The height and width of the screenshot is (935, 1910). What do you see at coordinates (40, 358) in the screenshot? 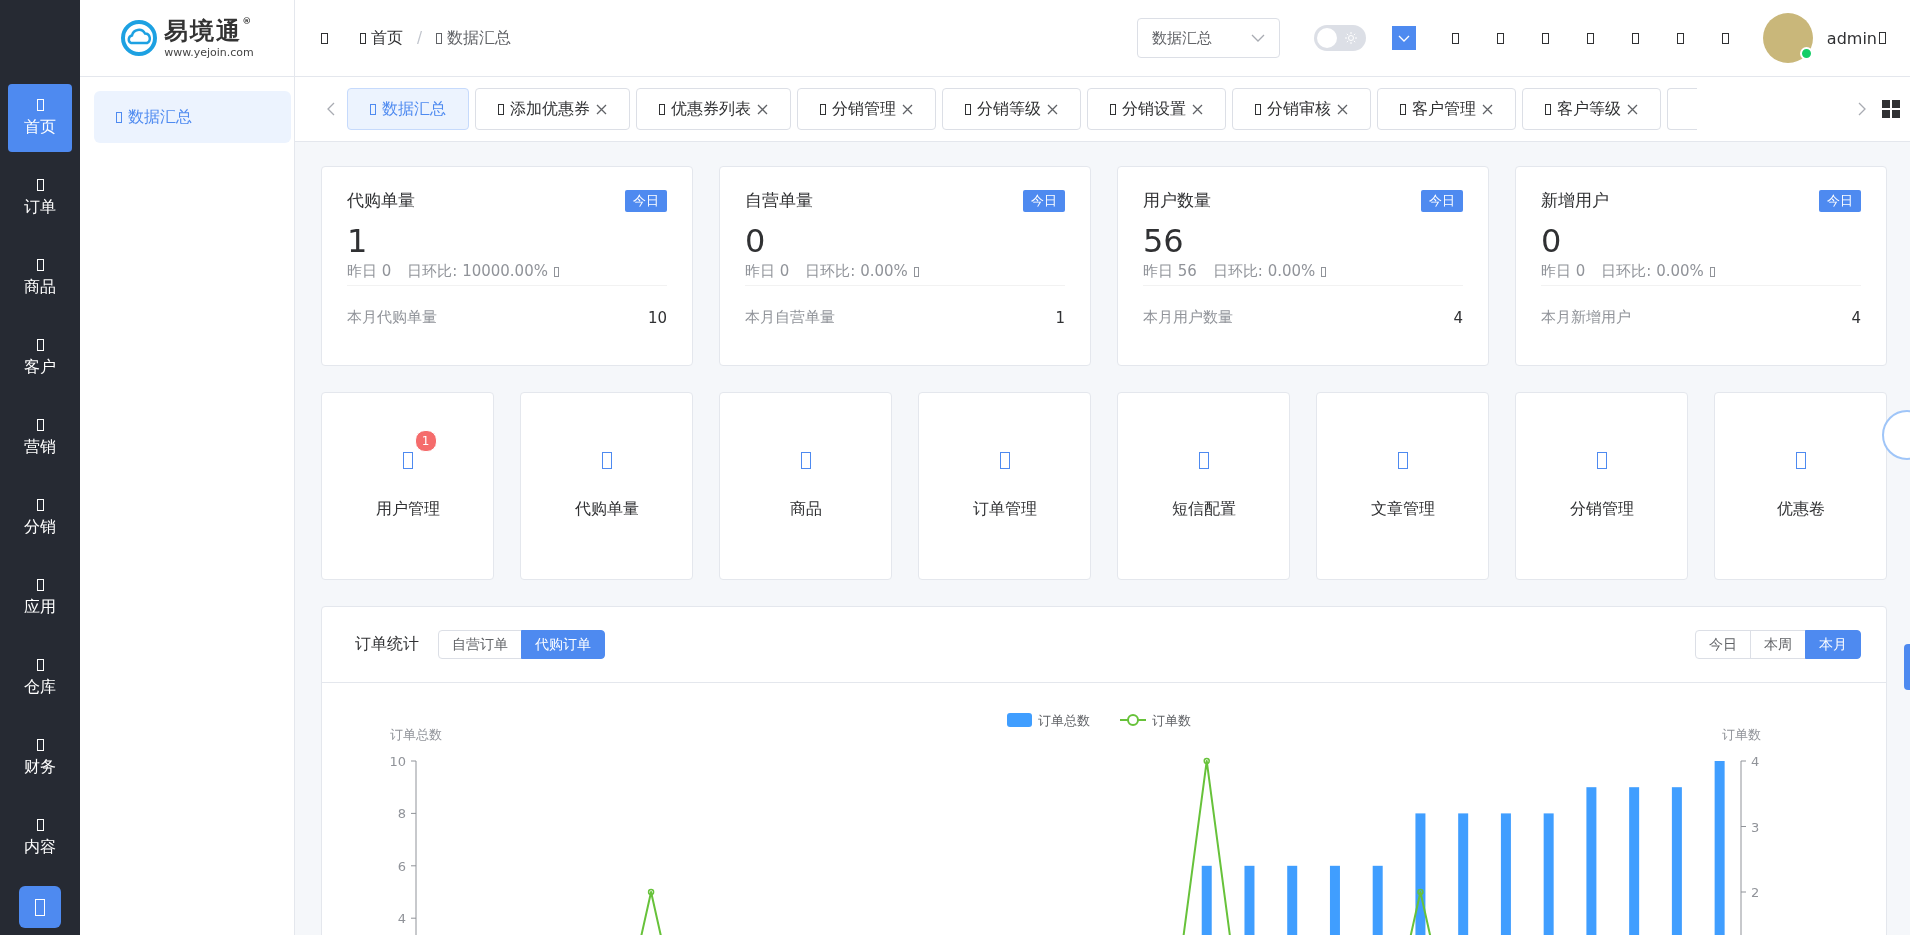
I see `sidebar-item: 客户` at bounding box center [40, 358].